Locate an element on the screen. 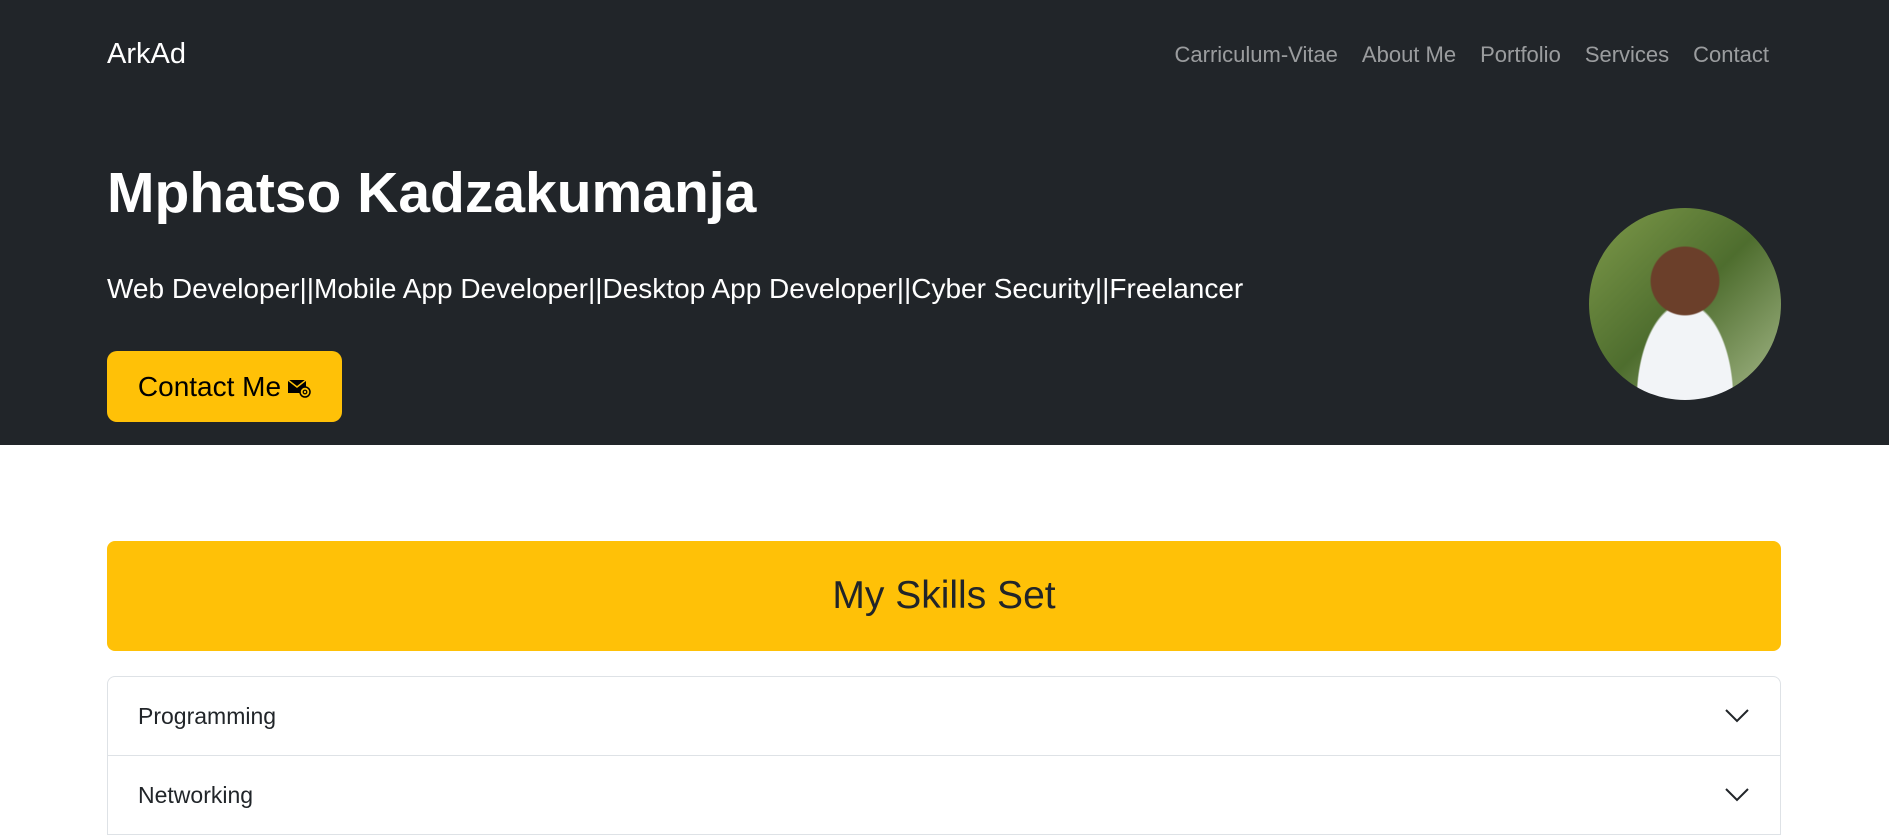 This screenshot has height=835, width=1889. contact-me-button: Contact Me is located at coordinates (224, 386).